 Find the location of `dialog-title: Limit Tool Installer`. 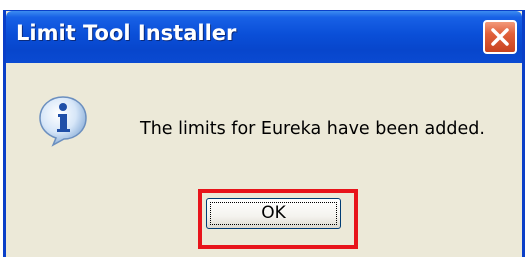

dialog-title: Limit Tool Installer is located at coordinates (126, 33).